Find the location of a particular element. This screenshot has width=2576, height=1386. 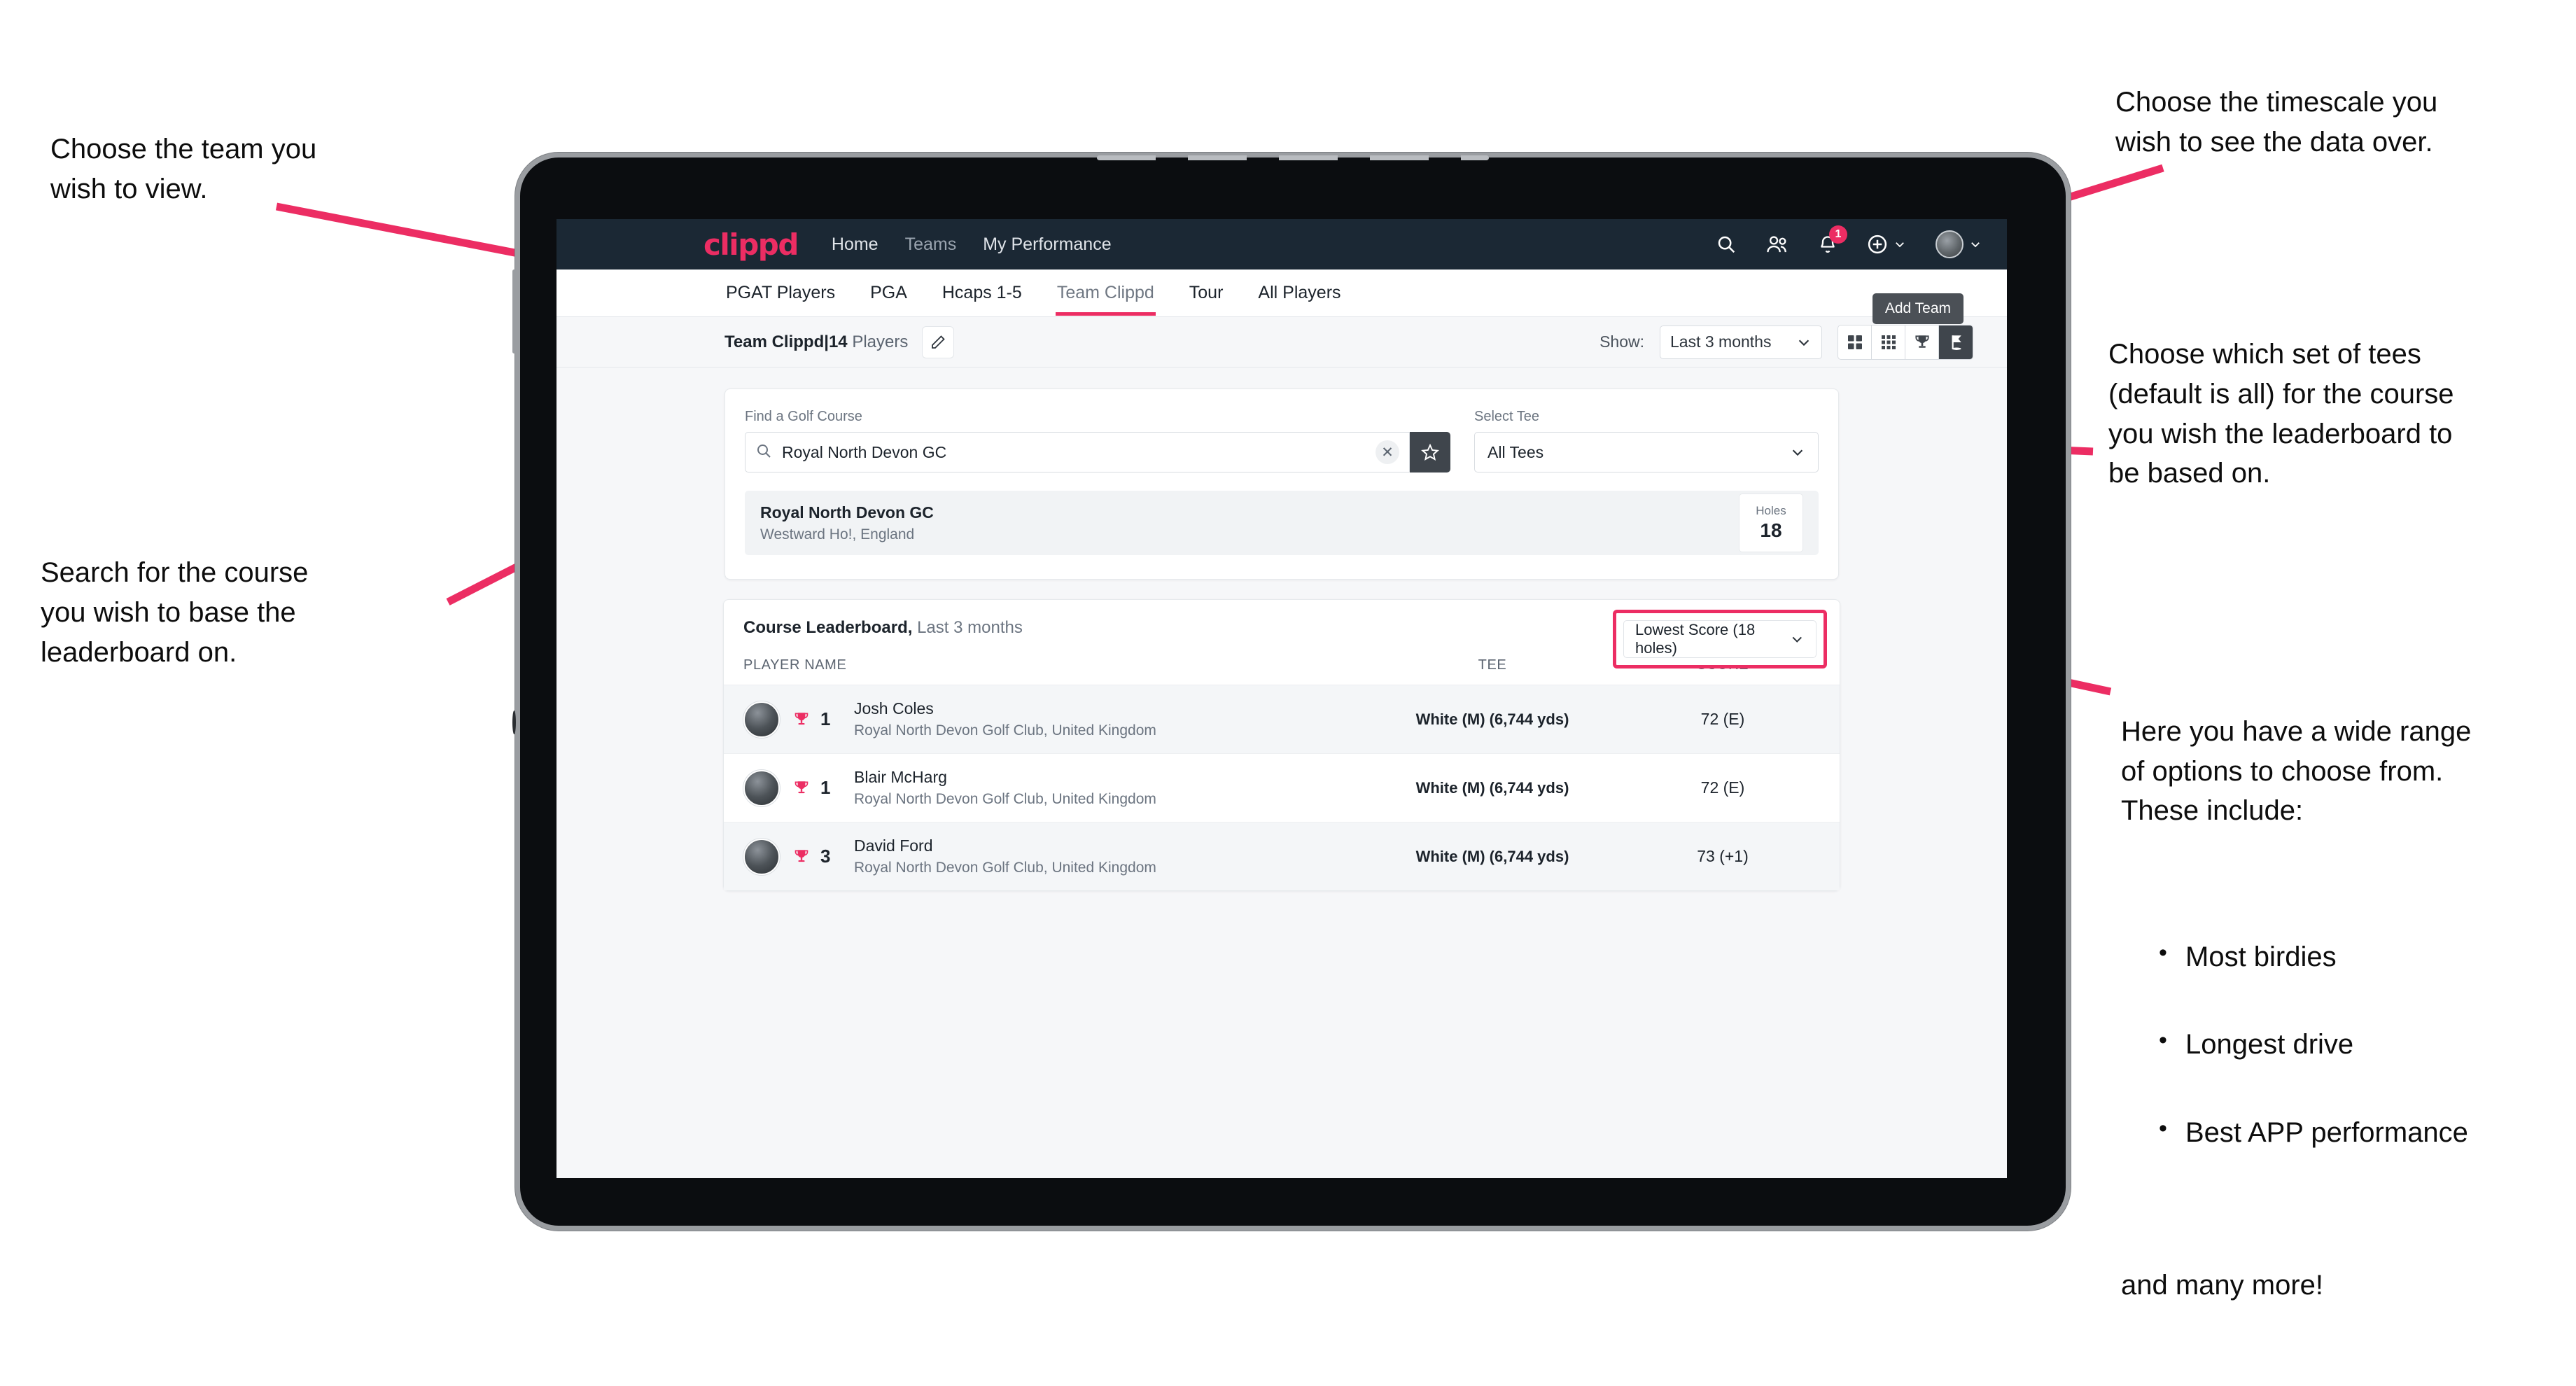

course-search-card: Find a Golf Course ✕ is located at coordinates (1281, 484).